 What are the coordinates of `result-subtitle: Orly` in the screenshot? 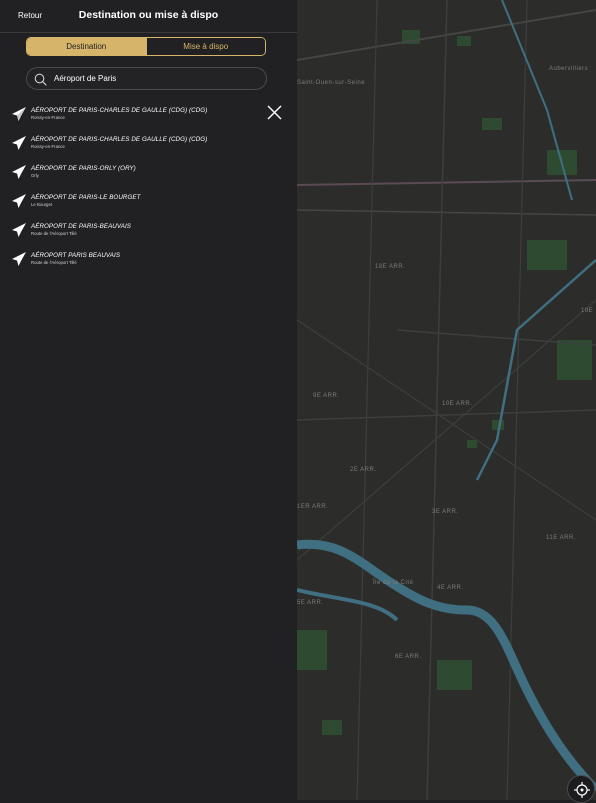 It's located at (35, 175).